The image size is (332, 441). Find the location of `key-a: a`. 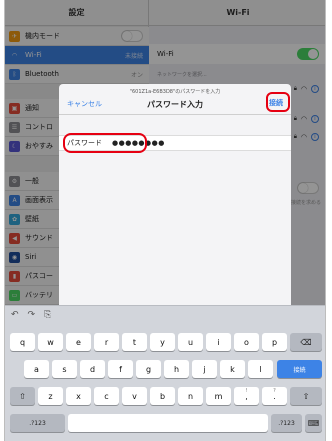

key-a: a is located at coordinates (36, 369).